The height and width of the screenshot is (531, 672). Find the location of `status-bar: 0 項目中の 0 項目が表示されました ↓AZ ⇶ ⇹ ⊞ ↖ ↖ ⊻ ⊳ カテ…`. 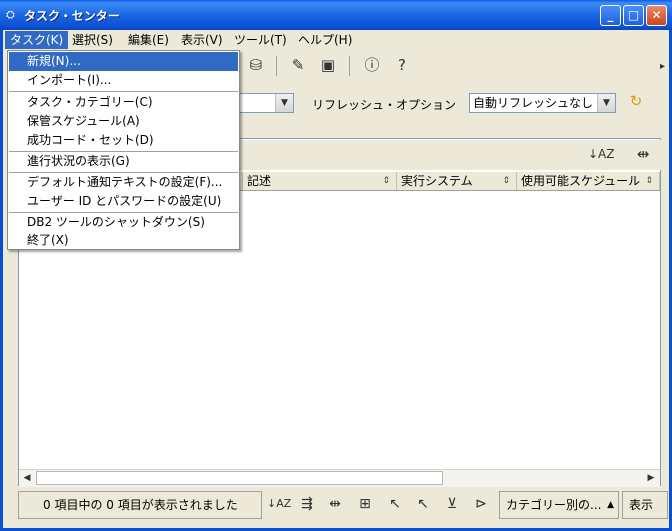

status-bar: 0 項目中の 0 項目が表示されました ↓AZ ⇶ ⇹ ⊞ ↖ ↖ ⊻ ⊳ カテ… is located at coordinates (336, 507).